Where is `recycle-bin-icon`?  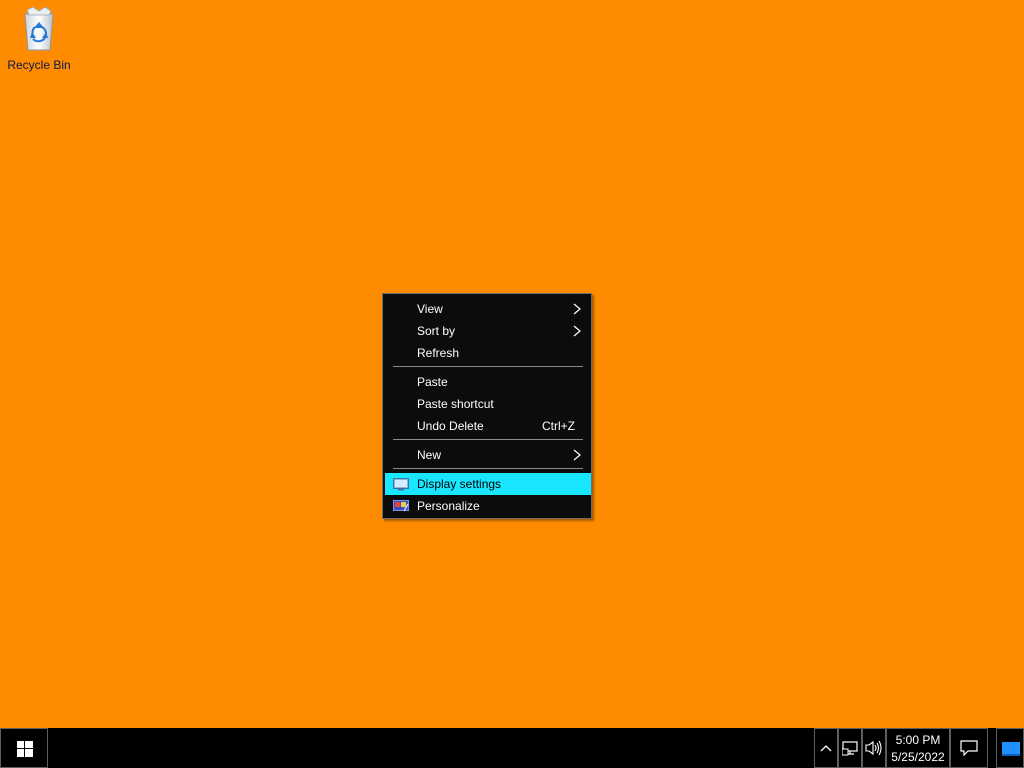
recycle-bin-icon is located at coordinates (39, 29).